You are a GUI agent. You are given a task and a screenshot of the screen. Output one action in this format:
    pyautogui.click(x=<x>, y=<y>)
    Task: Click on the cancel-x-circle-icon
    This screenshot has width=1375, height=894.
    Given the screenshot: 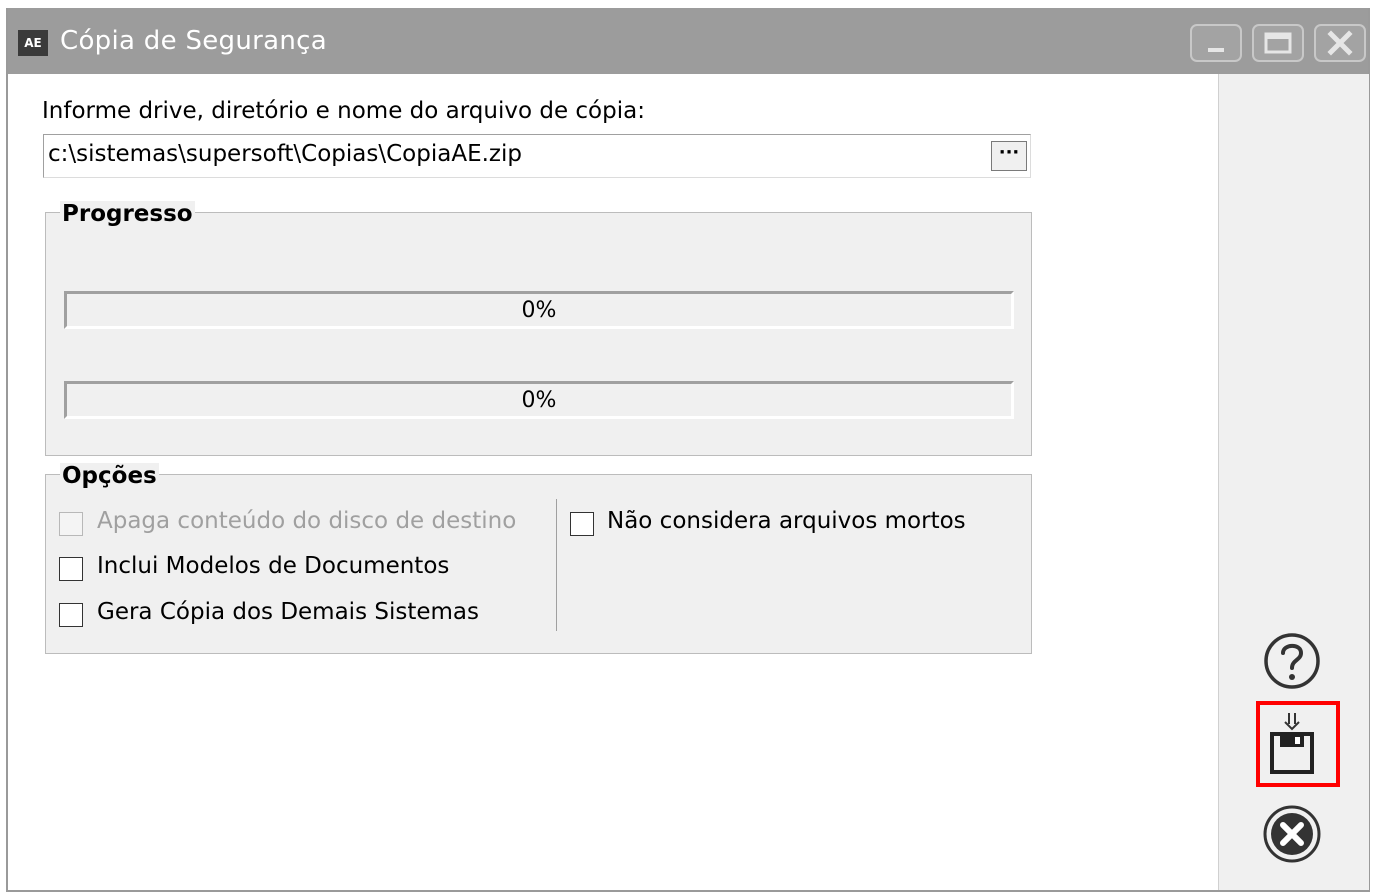 What is the action you would take?
    pyautogui.click(x=1292, y=834)
    